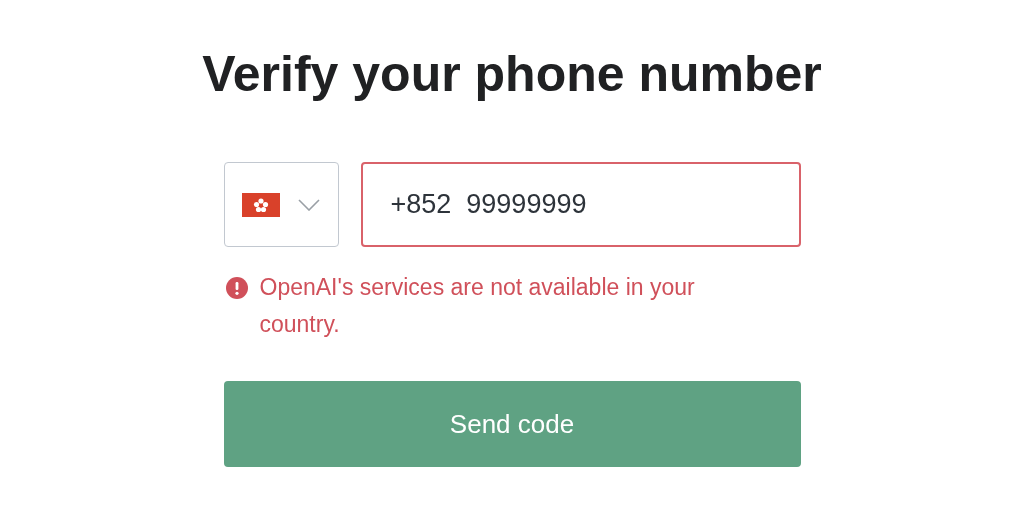  What do you see at coordinates (477, 306) in the screenshot?
I see `error-message: OpenAI's services are not available in your country.` at bounding box center [477, 306].